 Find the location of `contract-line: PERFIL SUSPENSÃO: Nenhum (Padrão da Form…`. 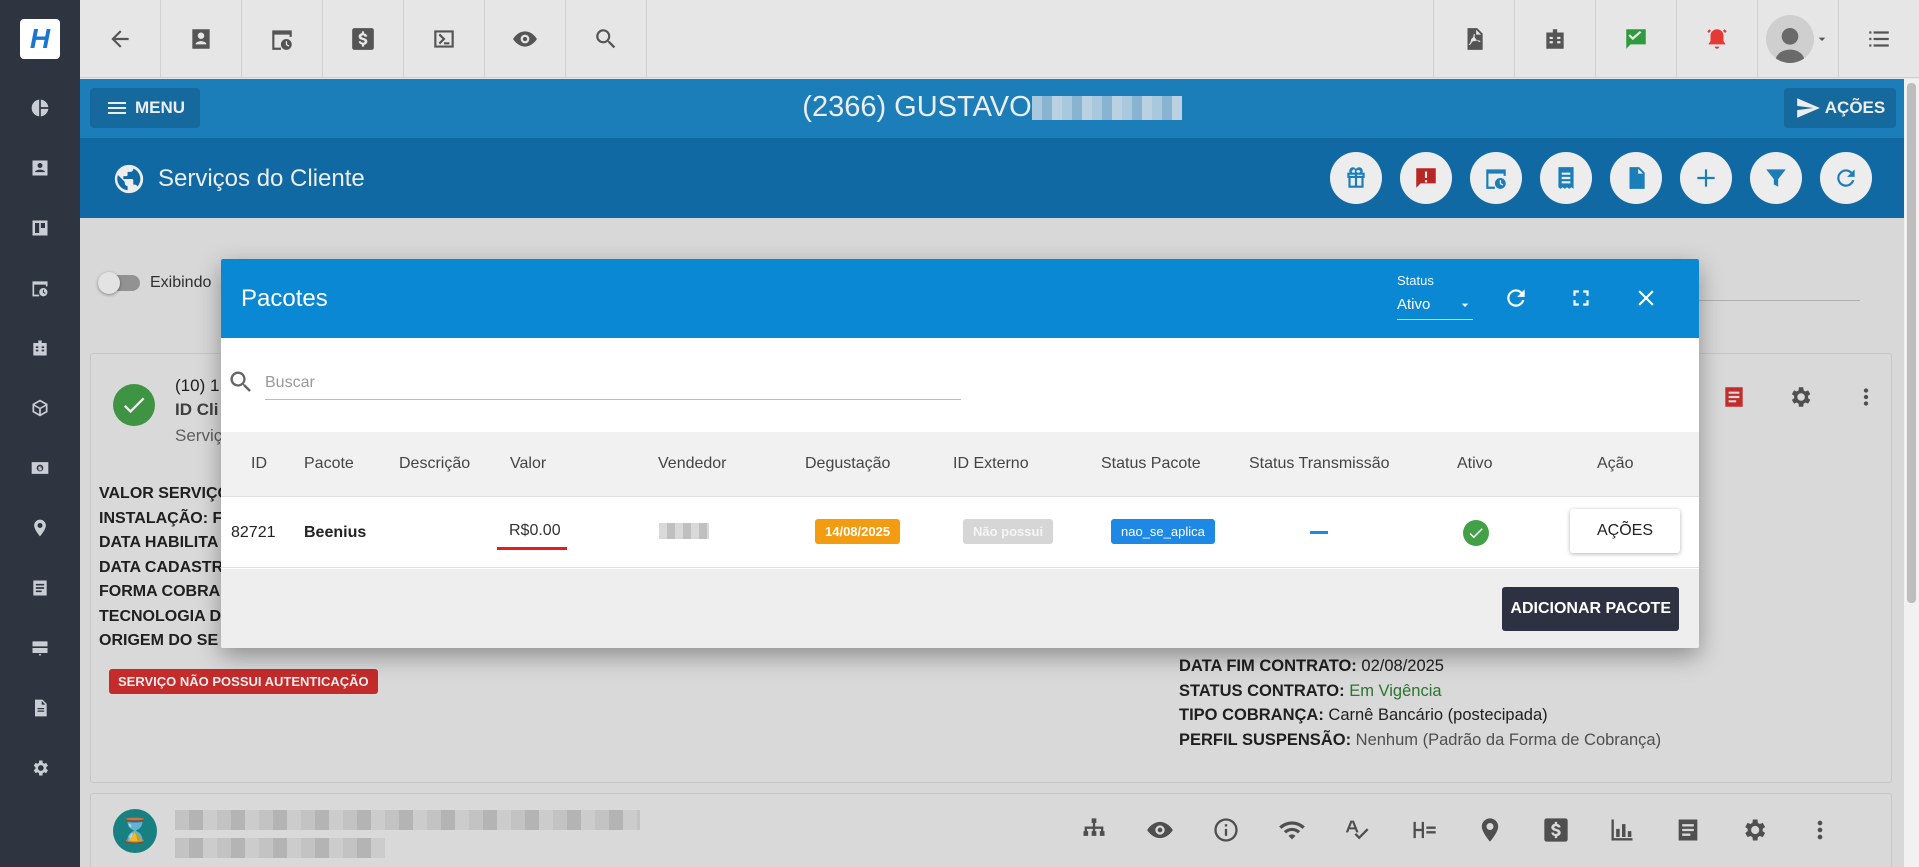

contract-line: PERFIL SUSPENSÃO: Nenhum (Padrão da Form… is located at coordinates (1420, 740).